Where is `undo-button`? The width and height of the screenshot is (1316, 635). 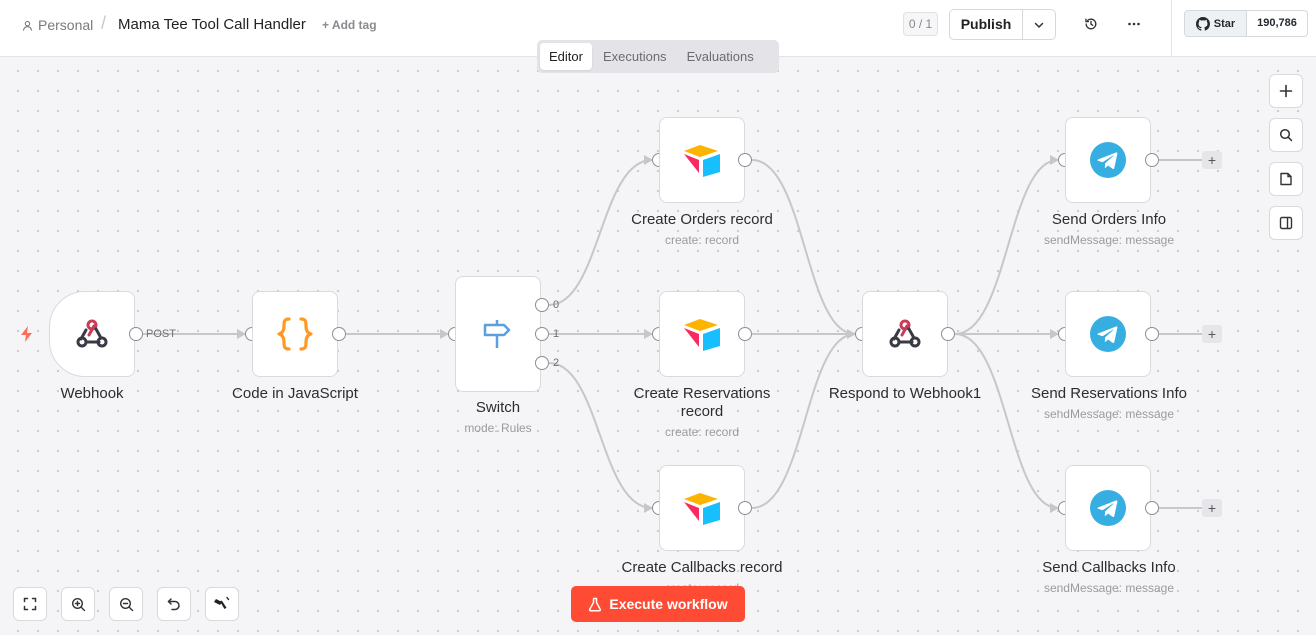
undo-button is located at coordinates (174, 604).